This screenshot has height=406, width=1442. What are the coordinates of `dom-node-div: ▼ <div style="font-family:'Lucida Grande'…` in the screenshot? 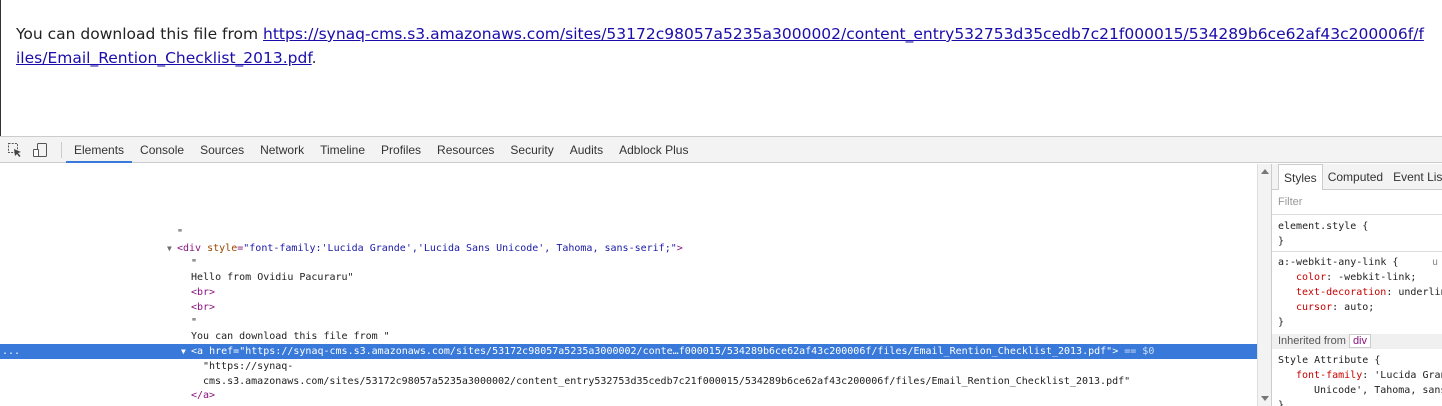 It's located at (628, 248).